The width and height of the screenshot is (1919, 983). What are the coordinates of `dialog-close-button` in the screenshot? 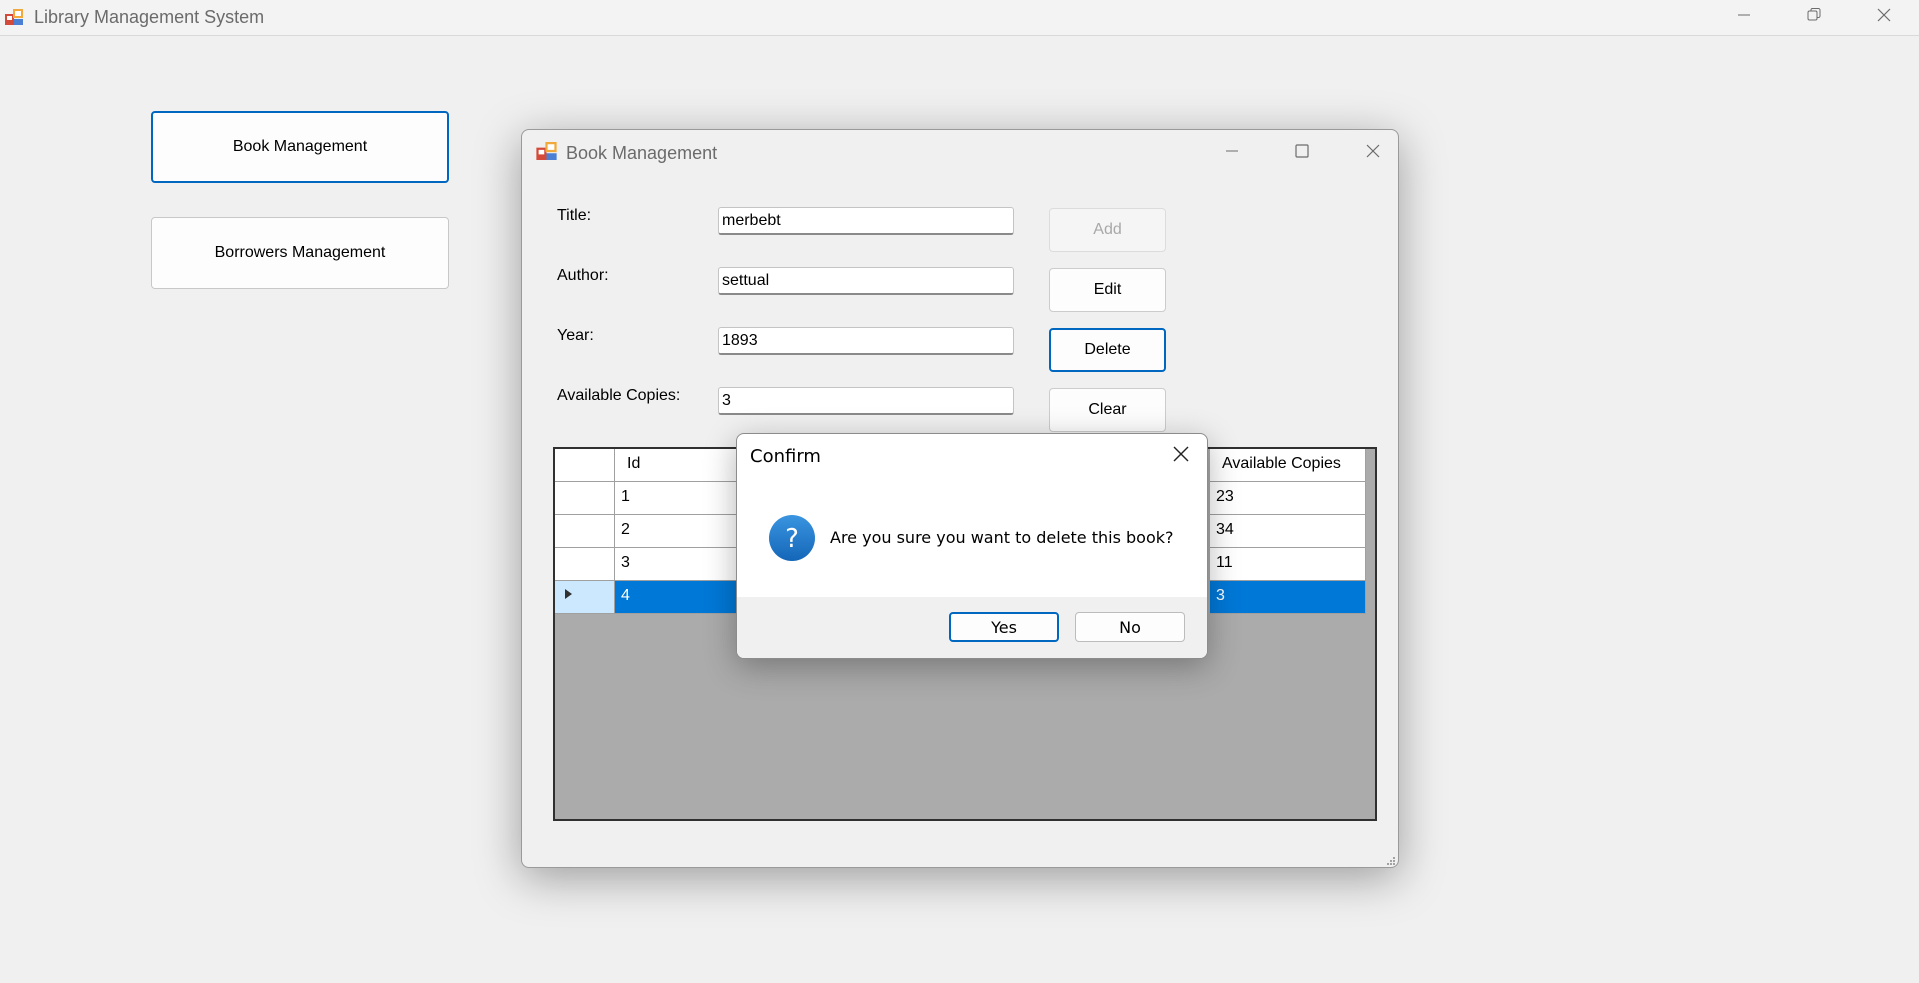 It's located at (1181, 456).